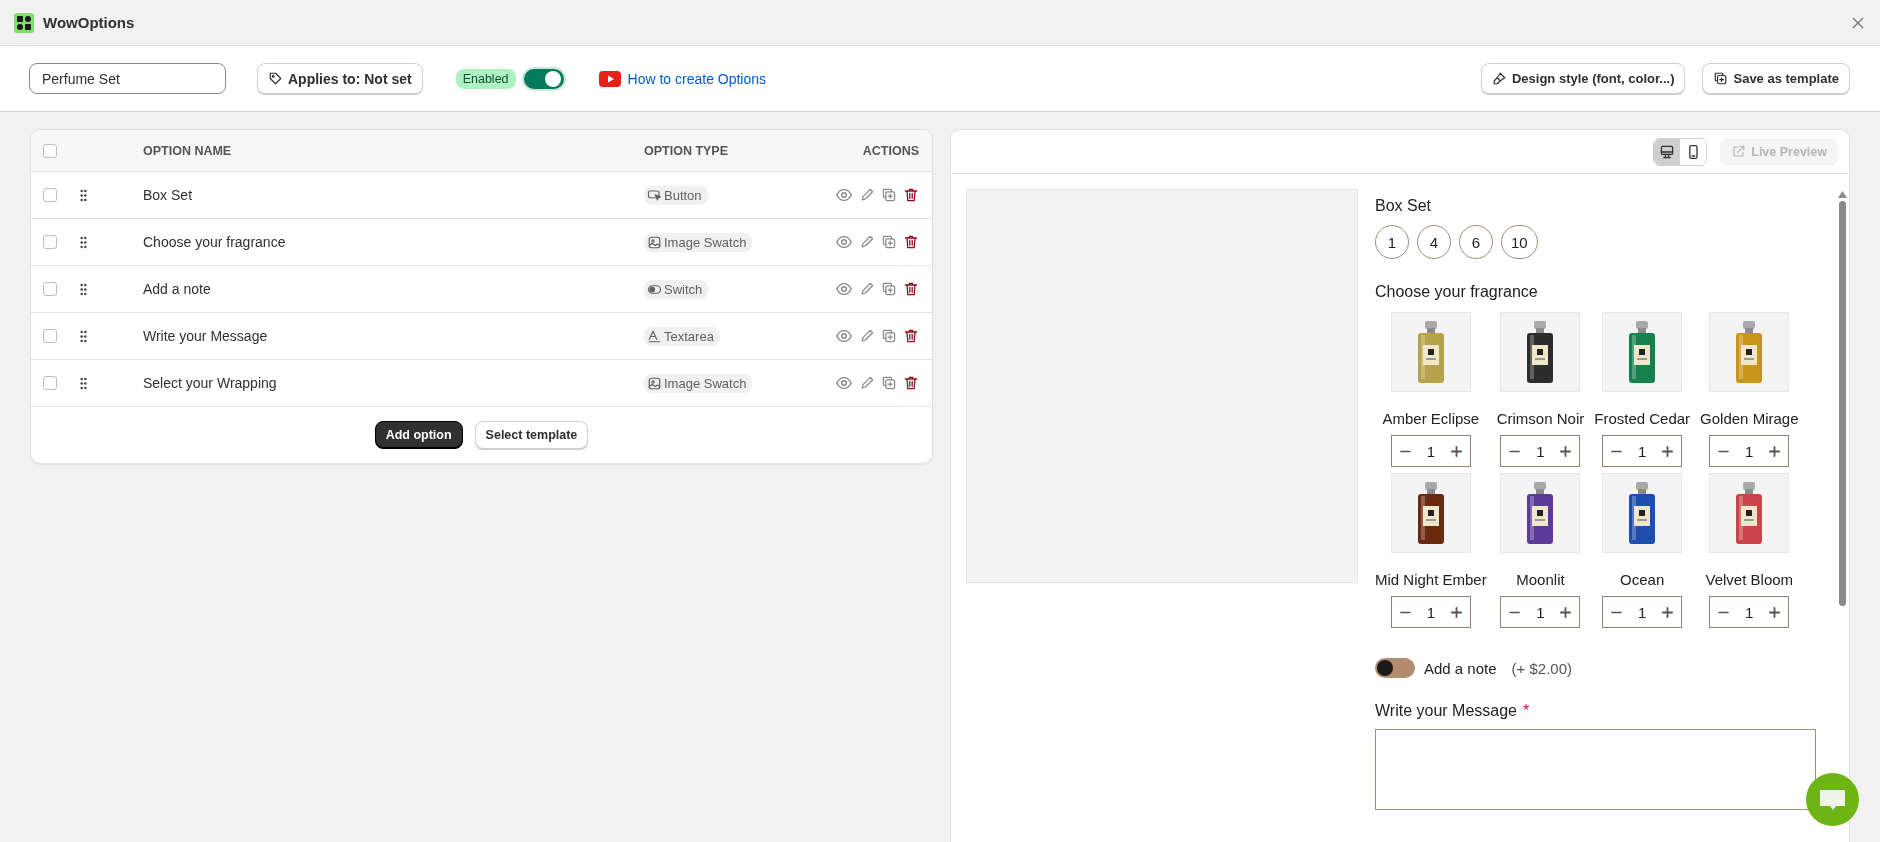 The height and width of the screenshot is (842, 1880). What do you see at coordinates (1776, 78) in the screenshot?
I see `save-template-button: Save as template` at bounding box center [1776, 78].